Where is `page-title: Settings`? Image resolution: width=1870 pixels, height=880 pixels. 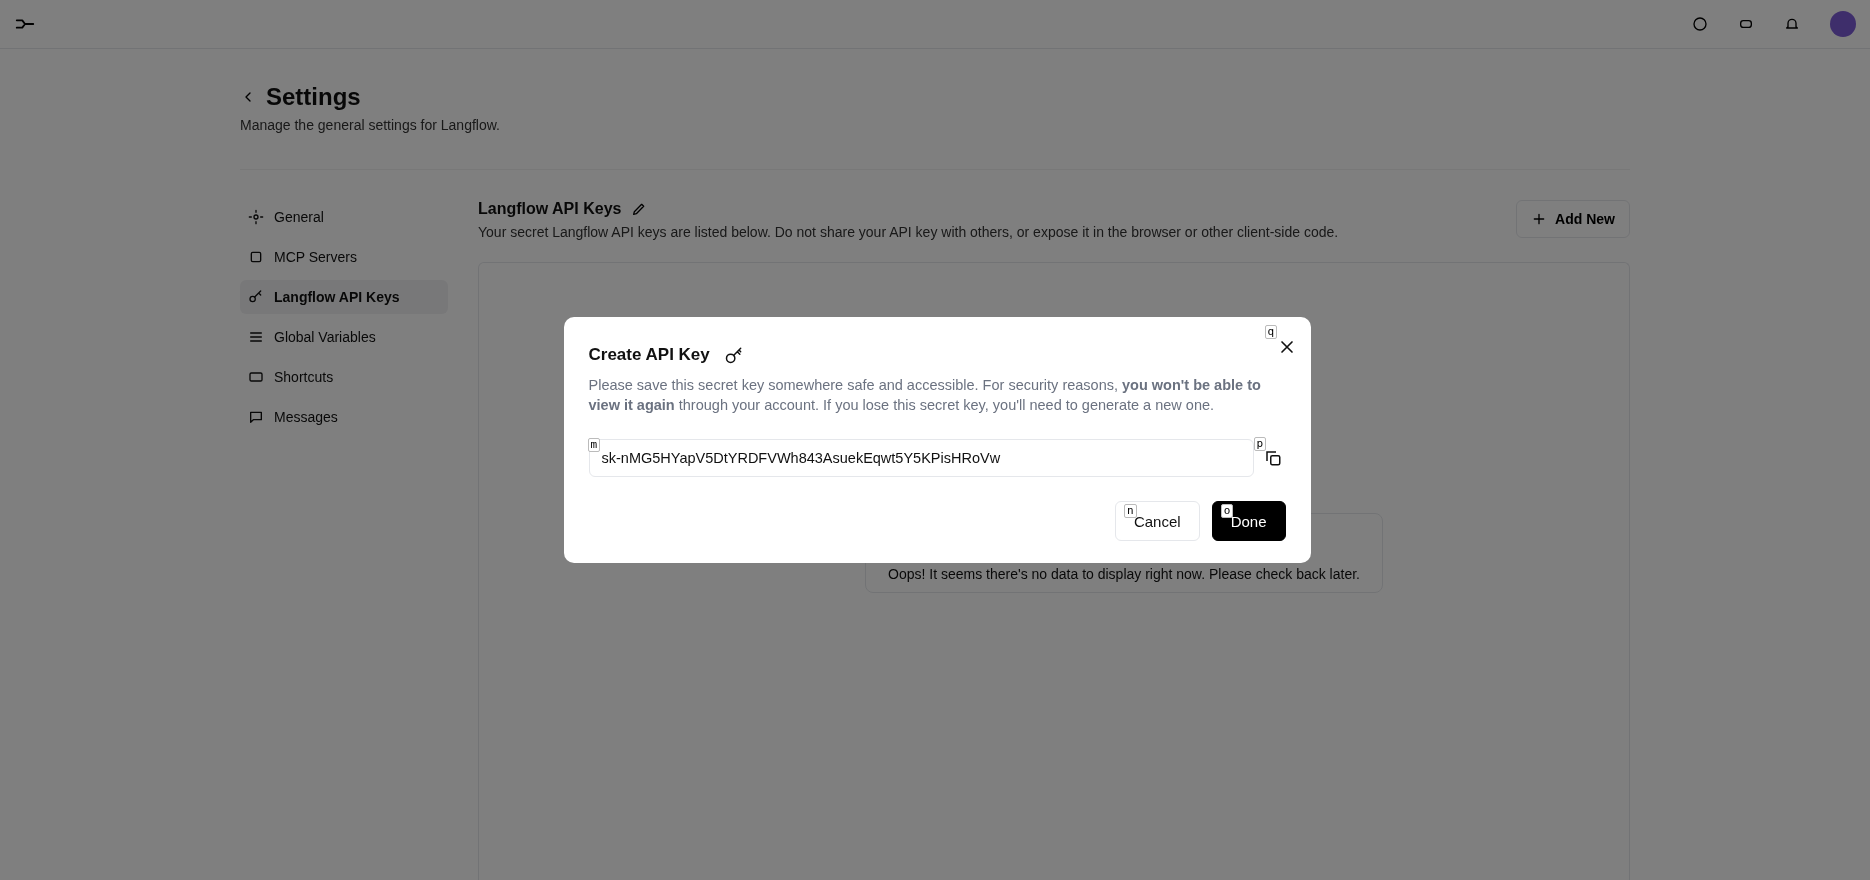
page-title: Settings is located at coordinates (313, 97).